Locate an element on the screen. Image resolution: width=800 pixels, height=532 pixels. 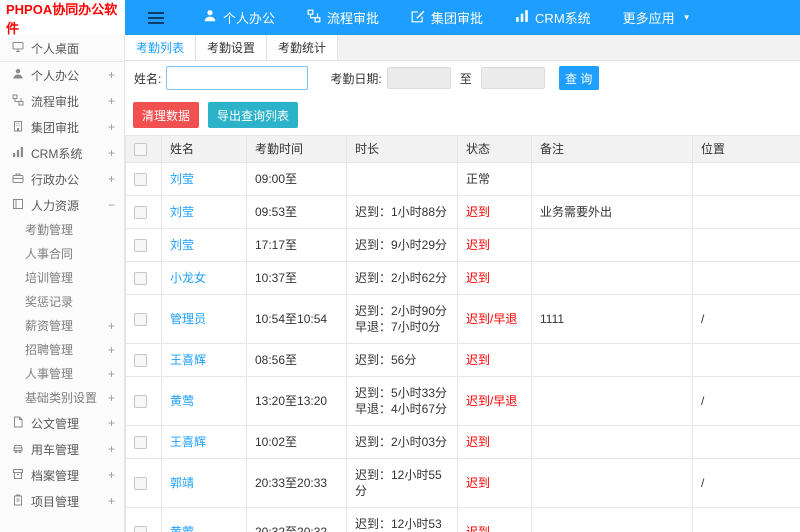
table-row: 王喜辉 10:02至 迟到：2小时03分 迟到 is located at coordinates (462, 442).